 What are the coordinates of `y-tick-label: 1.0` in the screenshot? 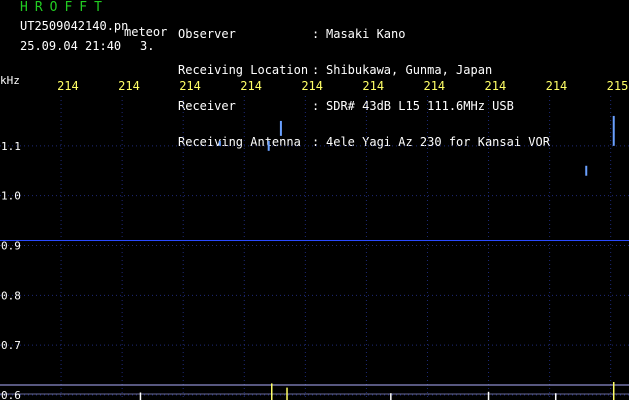 It's located at (11, 196).